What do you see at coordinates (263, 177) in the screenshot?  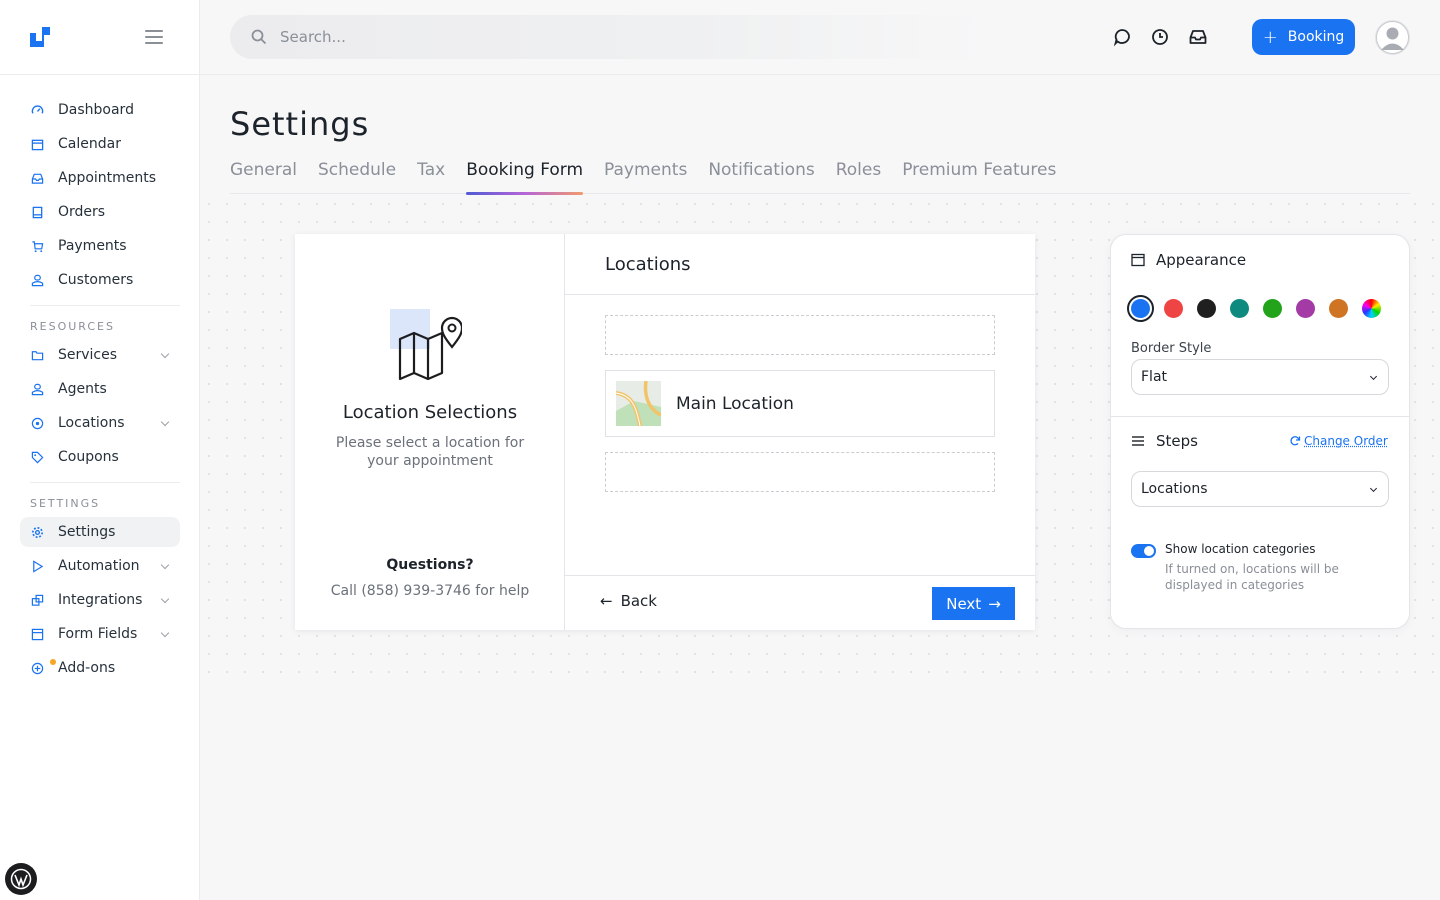 I see `tab-general: General` at bounding box center [263, 177].